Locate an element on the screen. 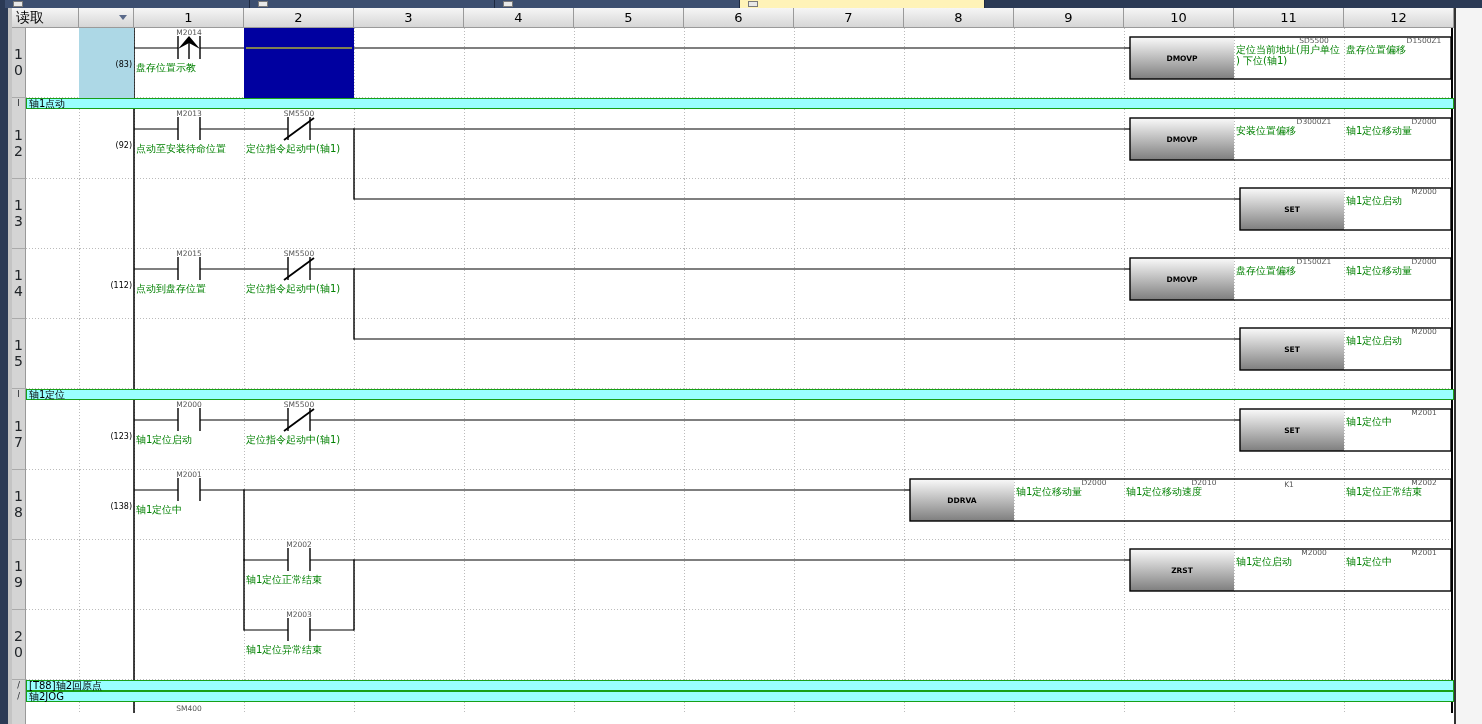 Image resolution: width=1482 pixels, height=724 pixels. column-header: 5 is located at coordinates (629, 18).